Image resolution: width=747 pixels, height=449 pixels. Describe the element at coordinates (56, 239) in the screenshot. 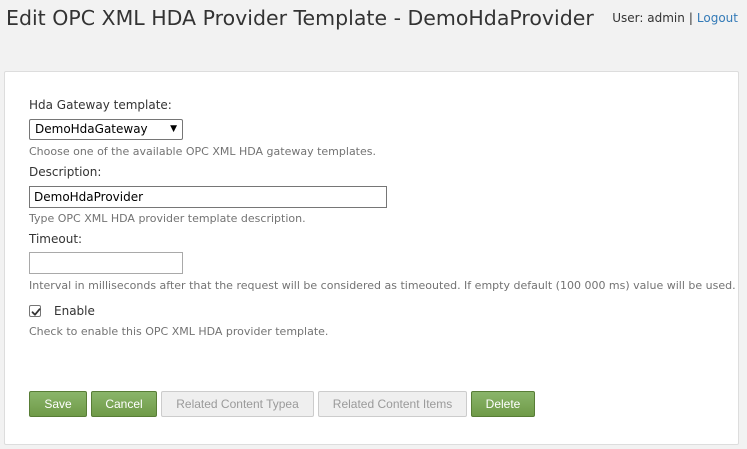

I see `timeout-label: Timeout:` at that location.